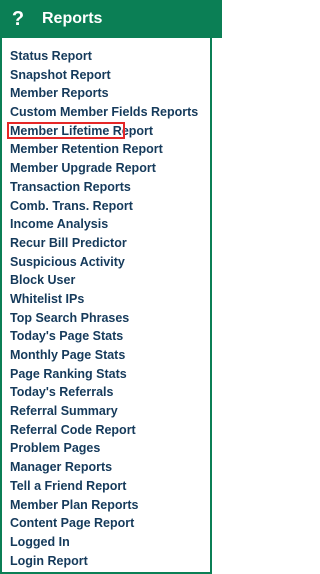 The height and width of the screenshot is (574, 320). What do you see at coordinates (104, 224) in the screenshot?
I see `menu-item-income-analysis: Income Analysis` at bounding box center [104, 224].